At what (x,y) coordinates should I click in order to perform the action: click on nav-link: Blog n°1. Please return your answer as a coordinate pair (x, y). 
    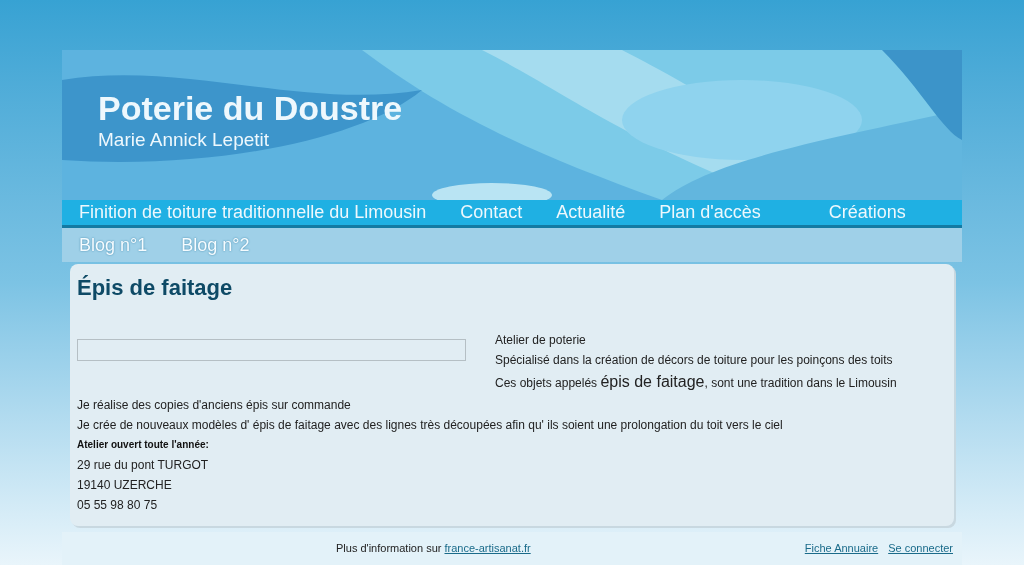
    Looking at the image, I should click on (113, 245).